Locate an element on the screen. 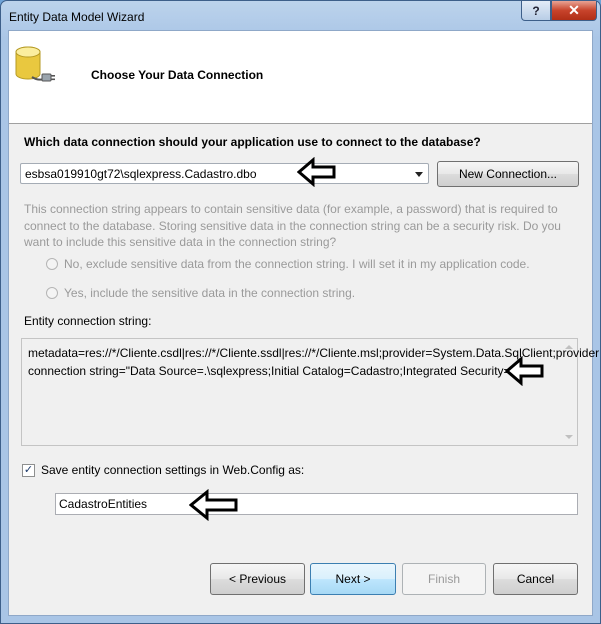 Image resolution: width=601 pixels, height=624 pixels. database-connection-icon is located at coordinates (35, 64).